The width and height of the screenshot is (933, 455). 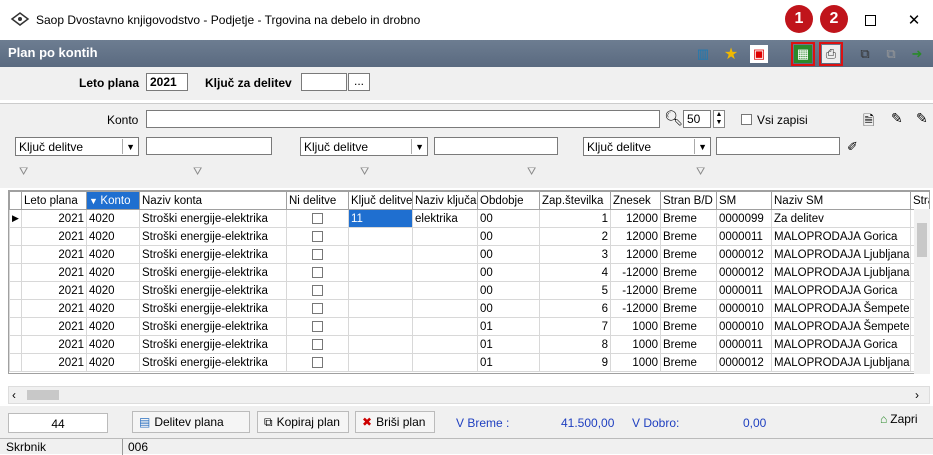 What do you see at coordinates (77, 146) in the screenshot?
I see `filter-combo-1: Ključ delitve ▼` at bounding box center [77, 146].